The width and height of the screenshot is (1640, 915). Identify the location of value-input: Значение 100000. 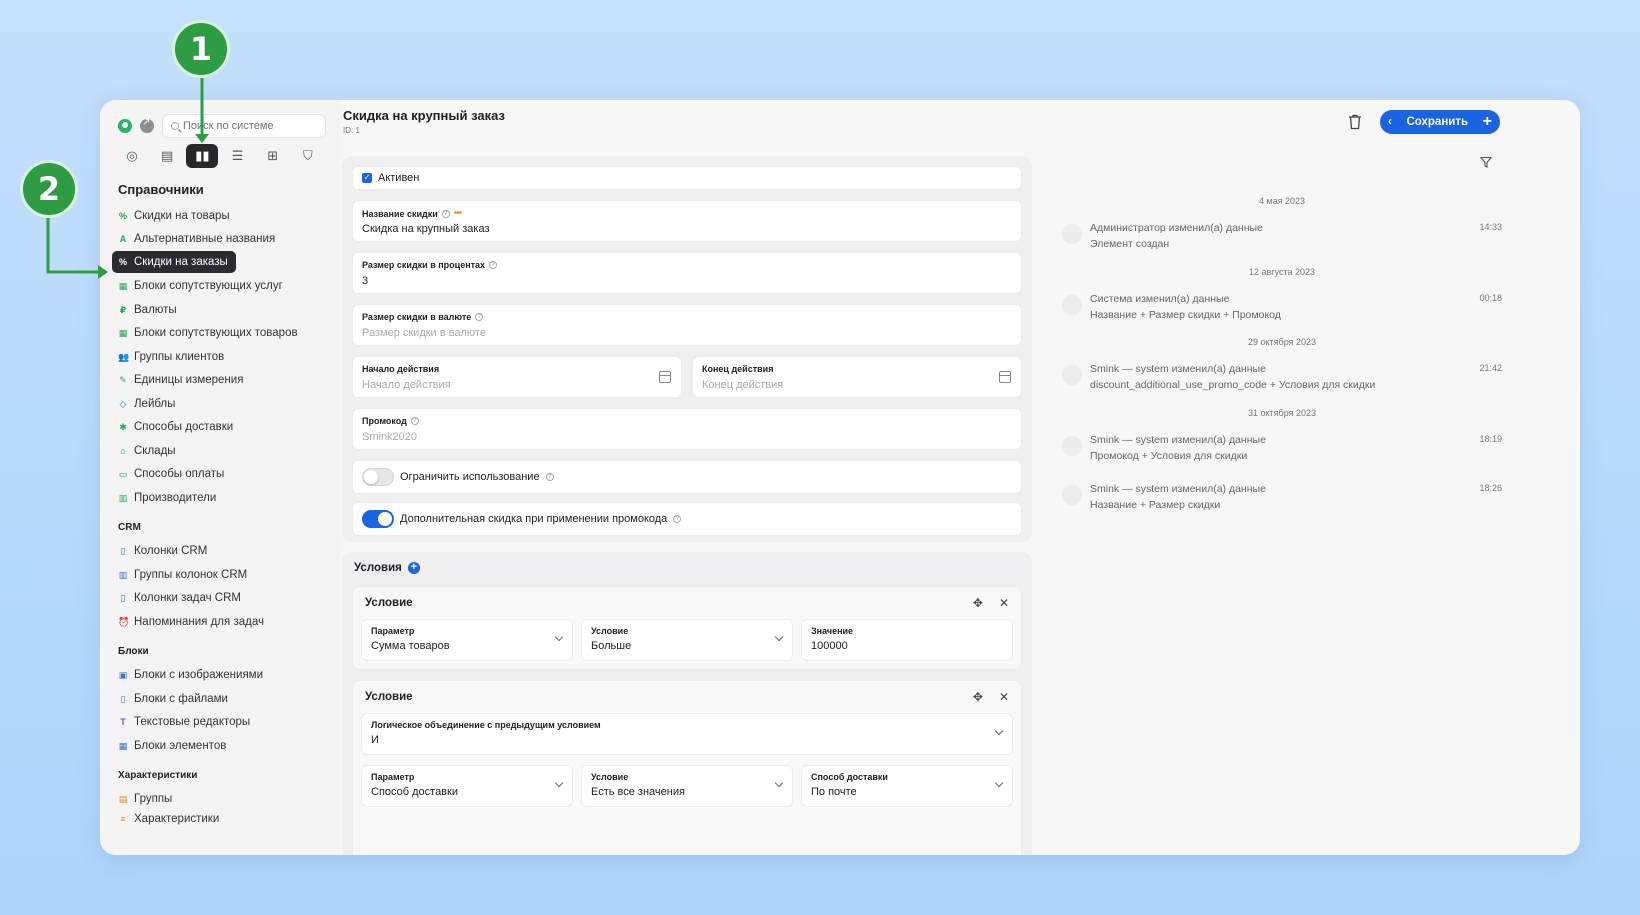
(907, 640).